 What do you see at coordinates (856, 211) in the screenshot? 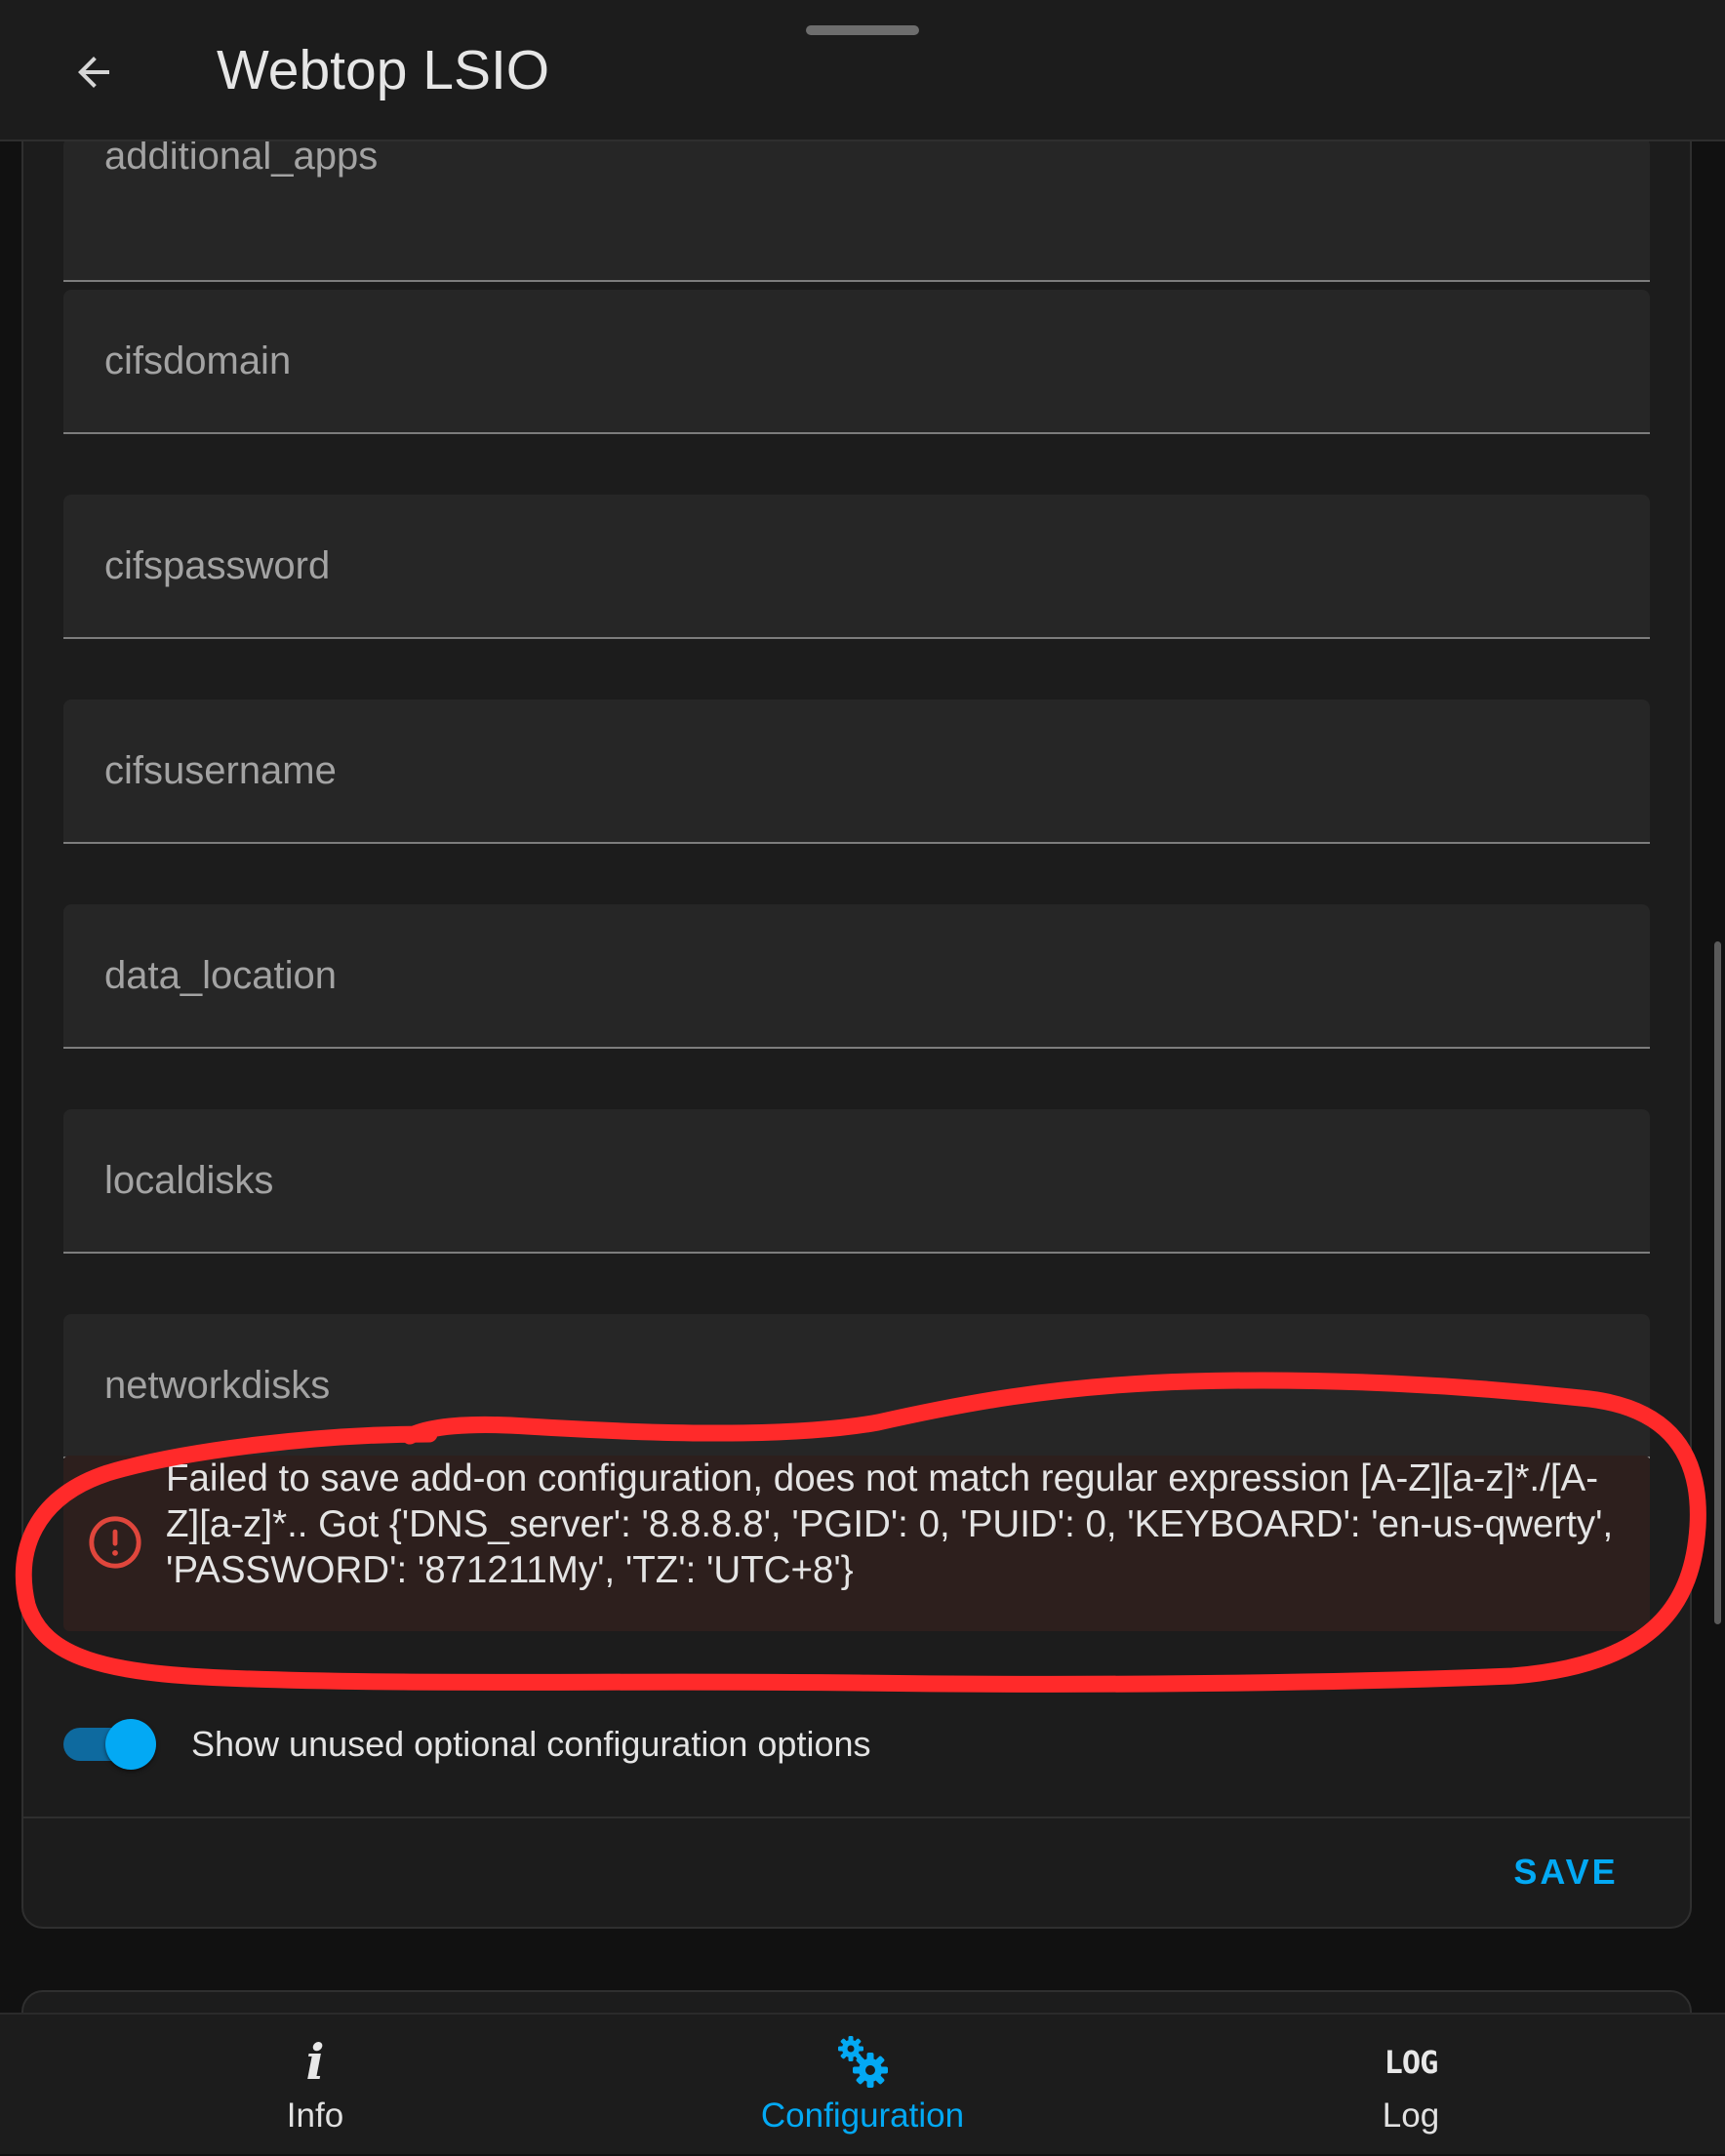
I see `field-additional-apps: additional_apps` at bounding box center [856, 211].